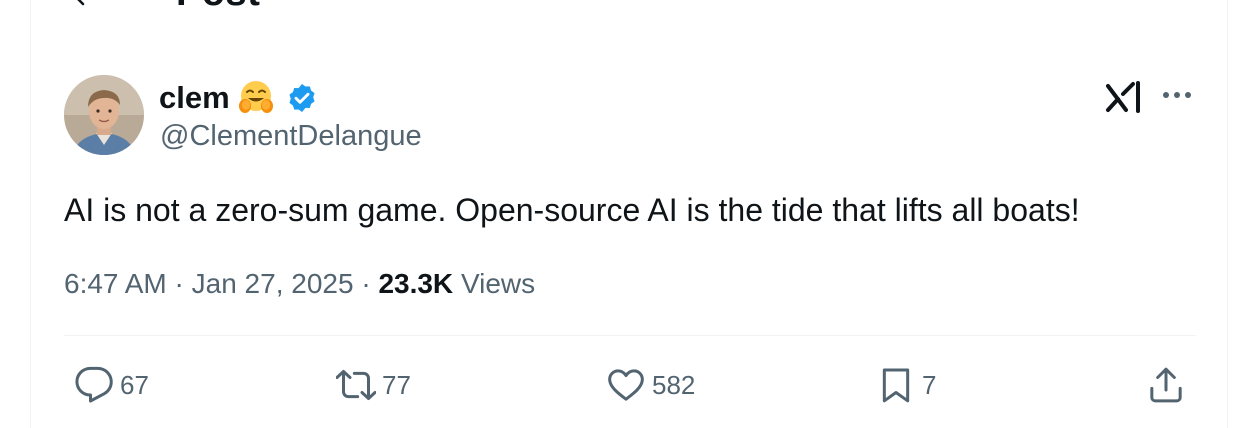  What do you see at coordinates (629, 10) in the screenshot?
I see `top-bar: Post` at bounding box center [629, 10].